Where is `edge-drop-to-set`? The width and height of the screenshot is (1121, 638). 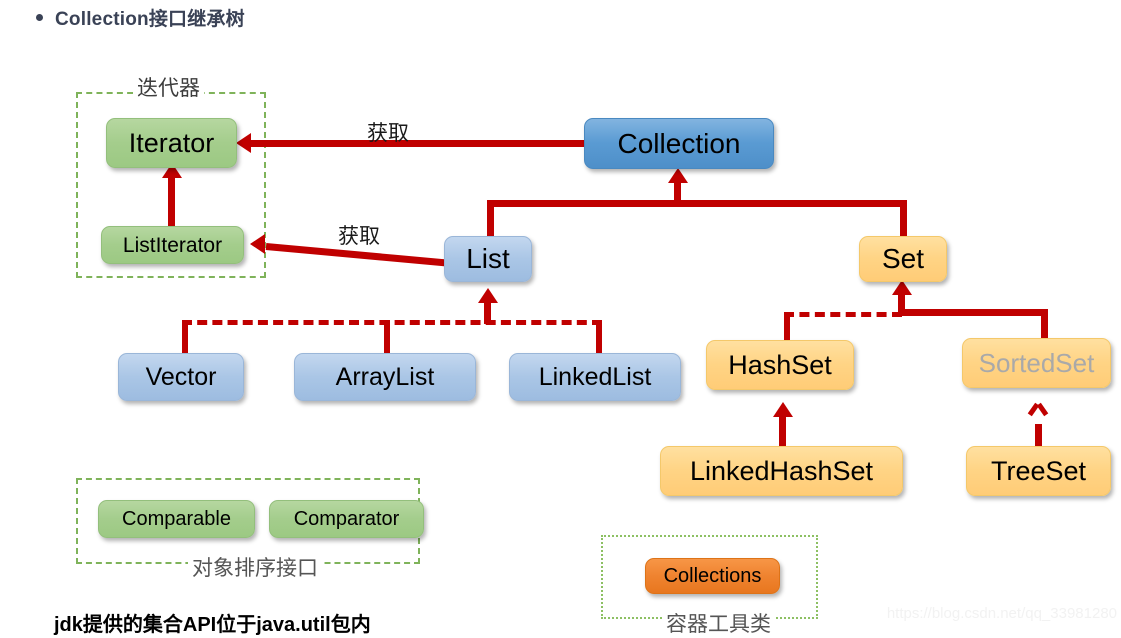
edge-drop-to-set is located at coordinates (903, 219).